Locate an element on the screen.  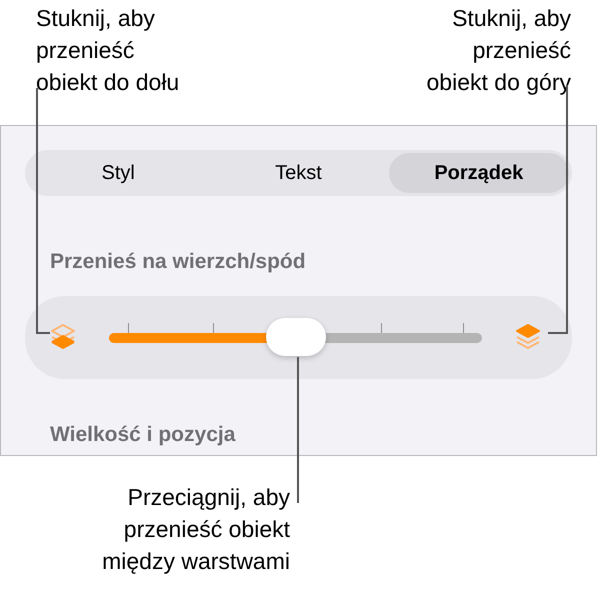
callout-text: Przeciągnij, aby przenieść obiekt między warstwami is located at coordinates (196, 529).